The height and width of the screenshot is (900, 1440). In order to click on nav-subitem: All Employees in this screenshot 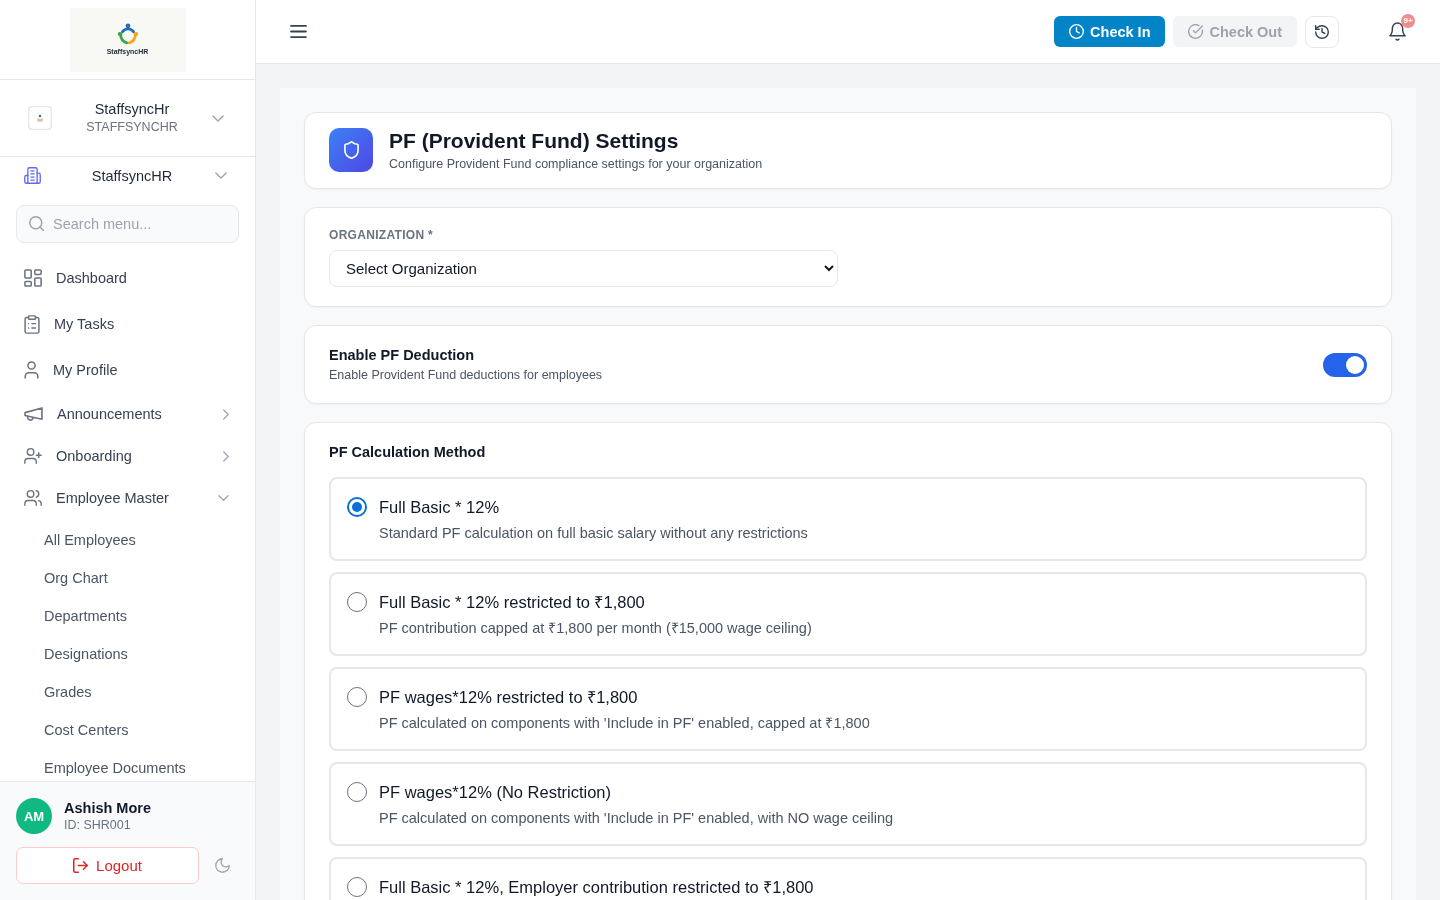, I will do `click(127, 540)`.